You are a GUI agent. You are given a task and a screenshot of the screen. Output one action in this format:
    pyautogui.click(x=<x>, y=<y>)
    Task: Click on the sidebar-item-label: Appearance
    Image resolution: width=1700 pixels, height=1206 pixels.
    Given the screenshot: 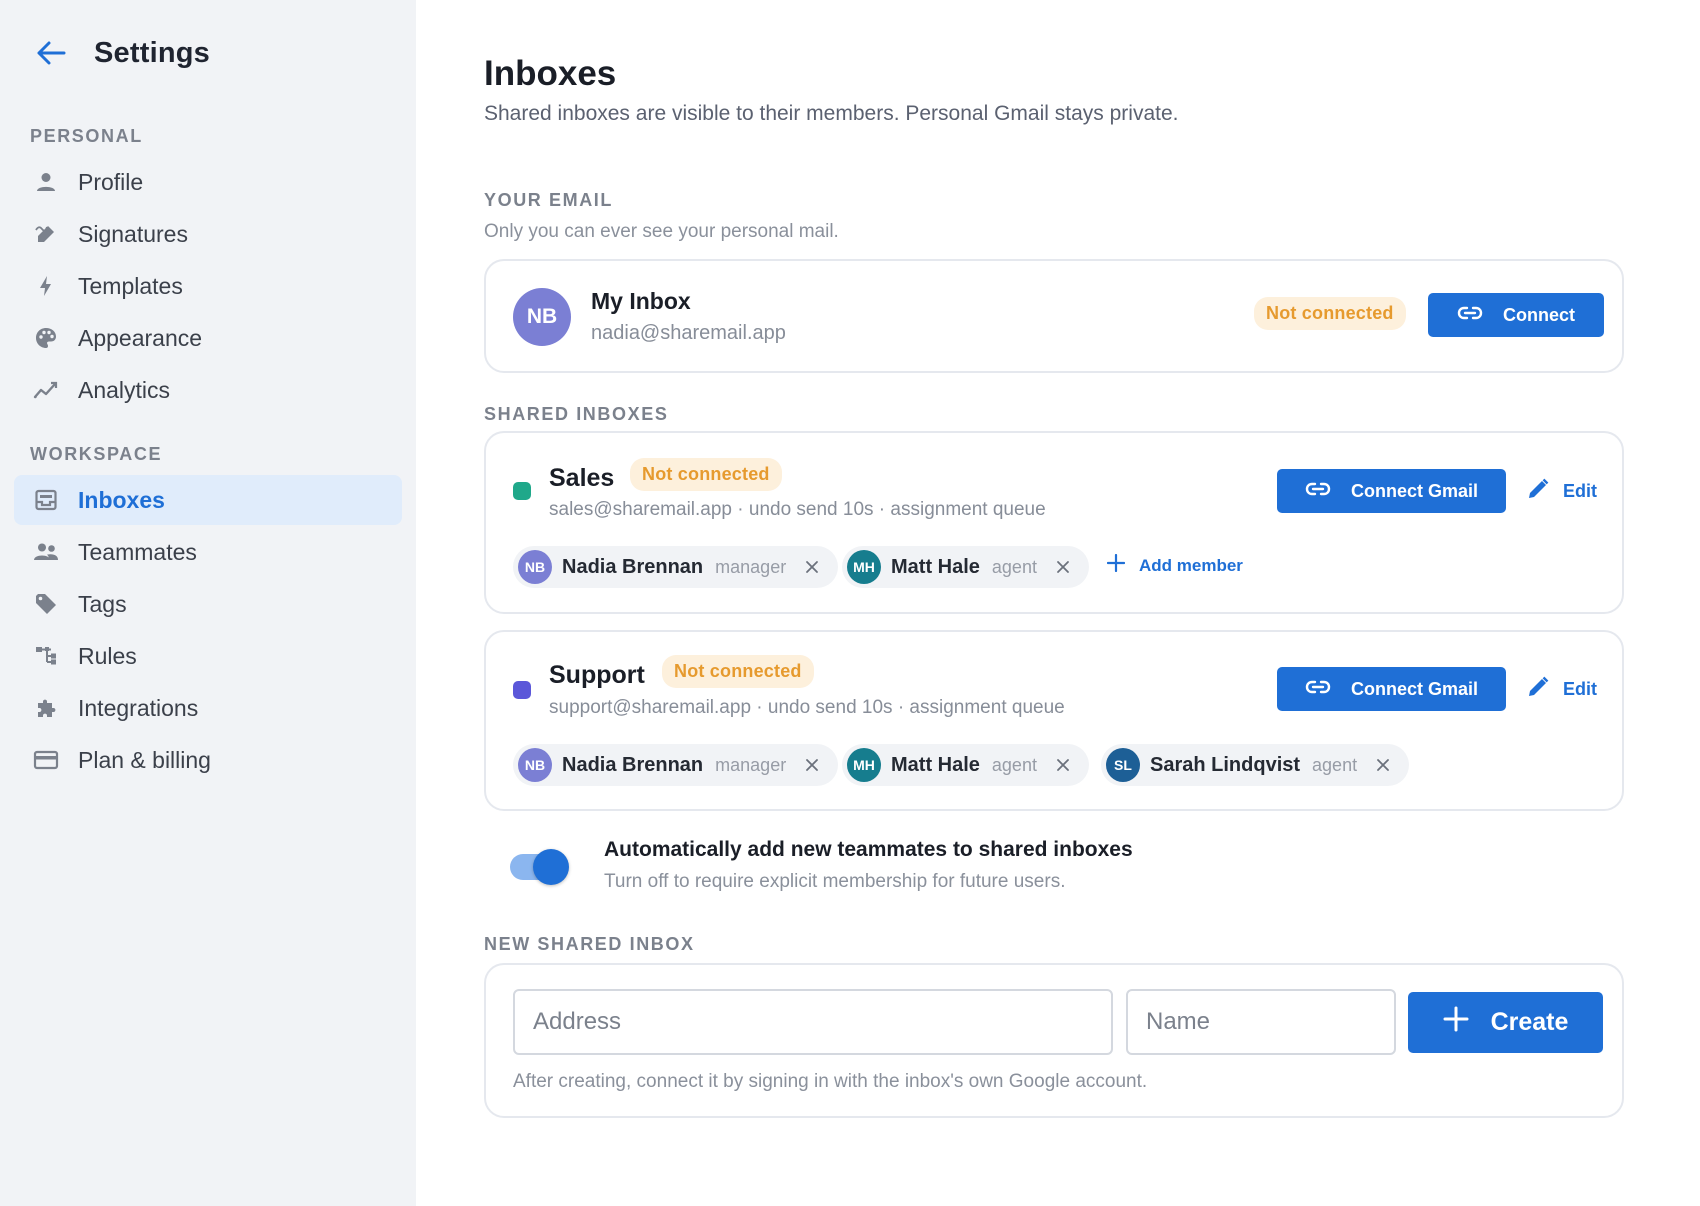 What is the action you would take?
    pyautogui.click(x=140, y=337)
    